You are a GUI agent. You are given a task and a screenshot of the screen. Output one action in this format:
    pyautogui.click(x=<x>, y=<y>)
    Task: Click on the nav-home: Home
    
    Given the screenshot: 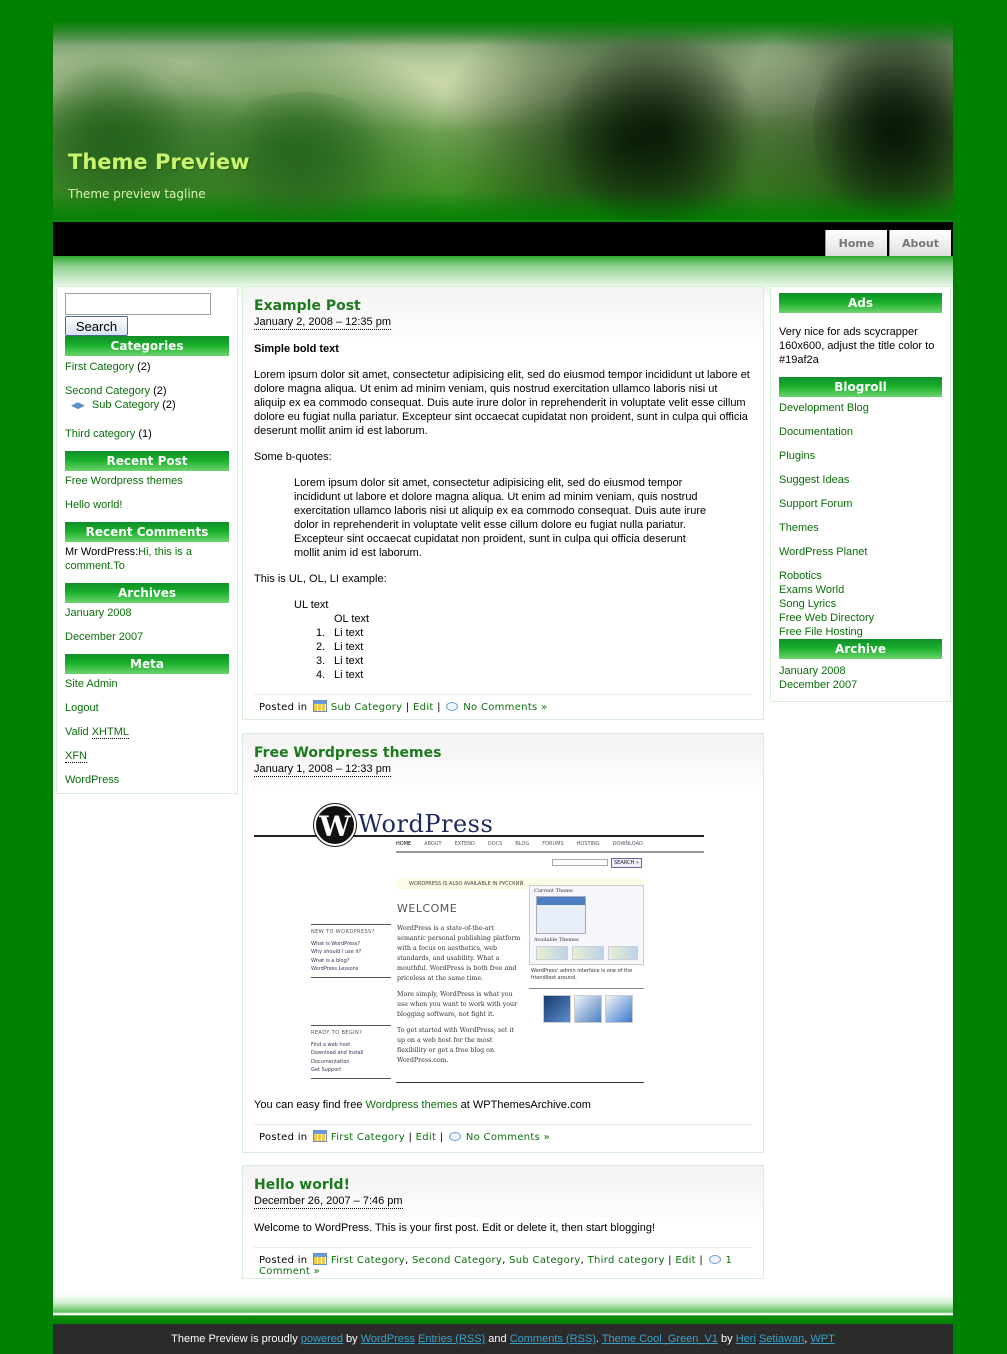 What is the action you would take?
    pyautogui.click(x=856, y=243)
    